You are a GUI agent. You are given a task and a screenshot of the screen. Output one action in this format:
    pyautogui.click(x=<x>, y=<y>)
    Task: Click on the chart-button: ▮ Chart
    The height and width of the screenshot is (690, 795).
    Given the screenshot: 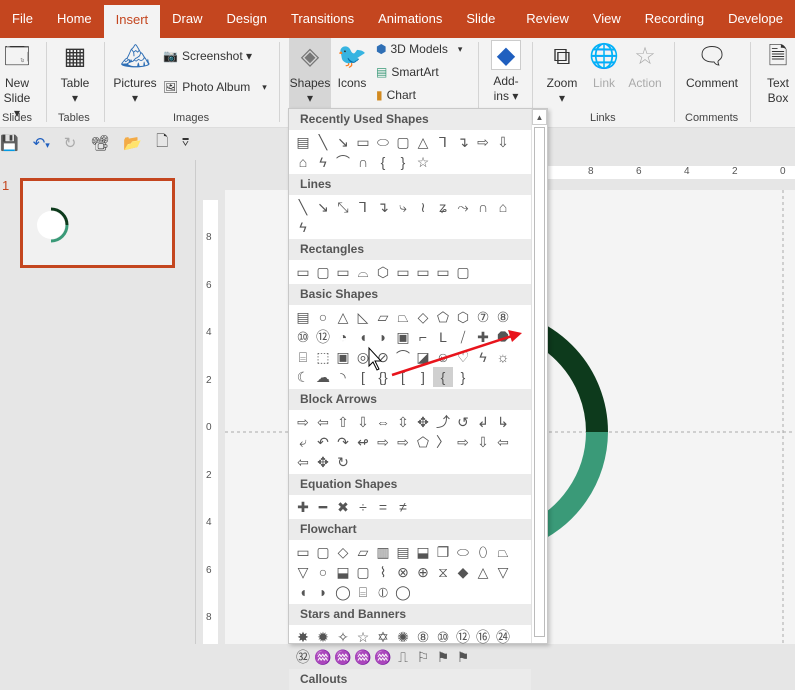 What is the action you would take?
    pyautogui.click(x=396, y=95)
    